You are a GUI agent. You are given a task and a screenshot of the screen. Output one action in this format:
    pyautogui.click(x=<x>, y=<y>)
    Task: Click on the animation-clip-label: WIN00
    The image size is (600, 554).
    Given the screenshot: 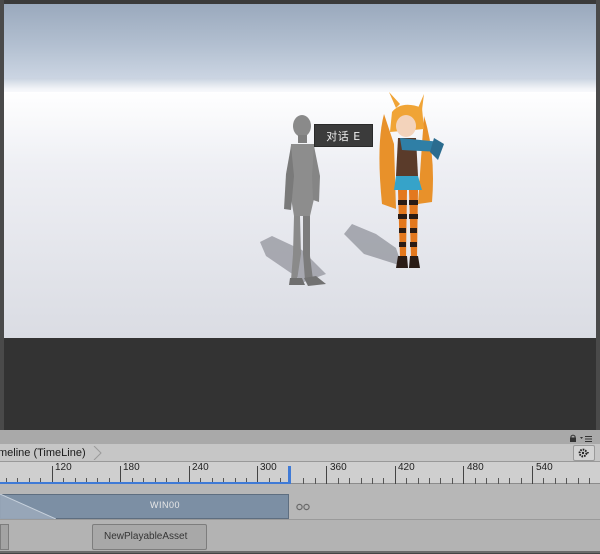 What is the action you would take?
    pyautogui.click(x=165, y=505)
    